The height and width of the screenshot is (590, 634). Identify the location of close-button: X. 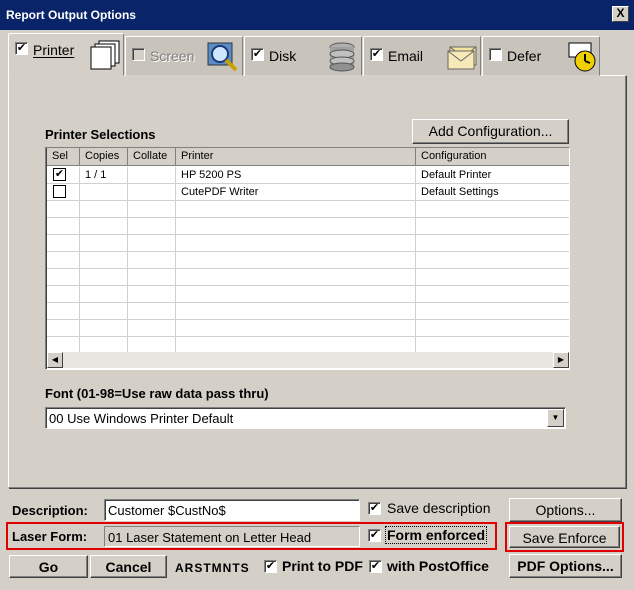
(620, 14).